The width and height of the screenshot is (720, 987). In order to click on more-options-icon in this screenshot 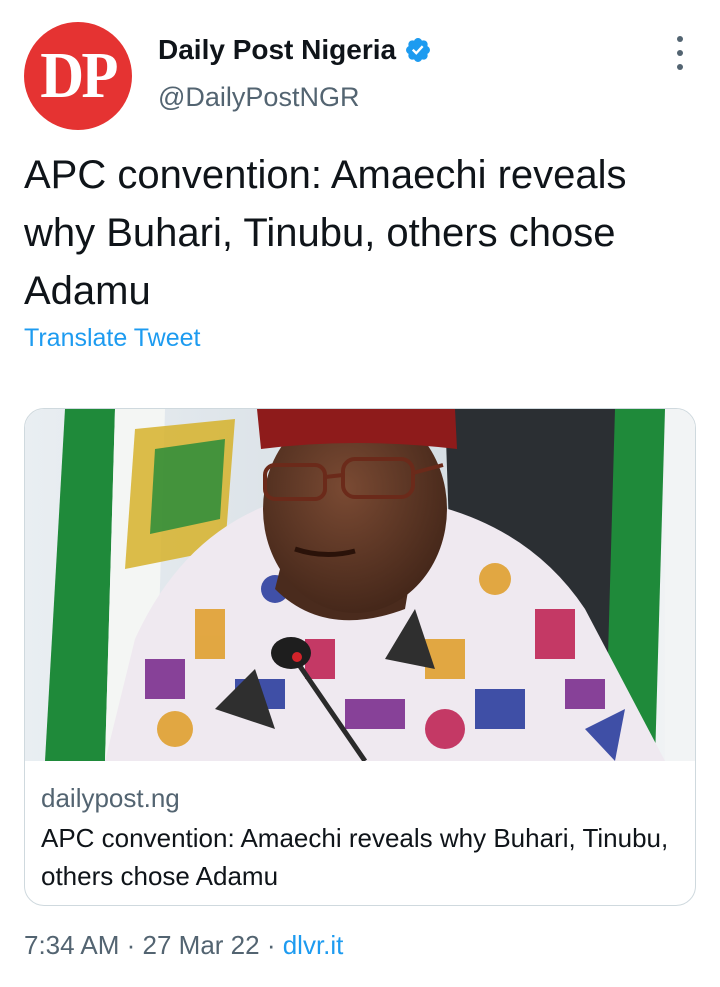, I will do `click(680, 53)`.